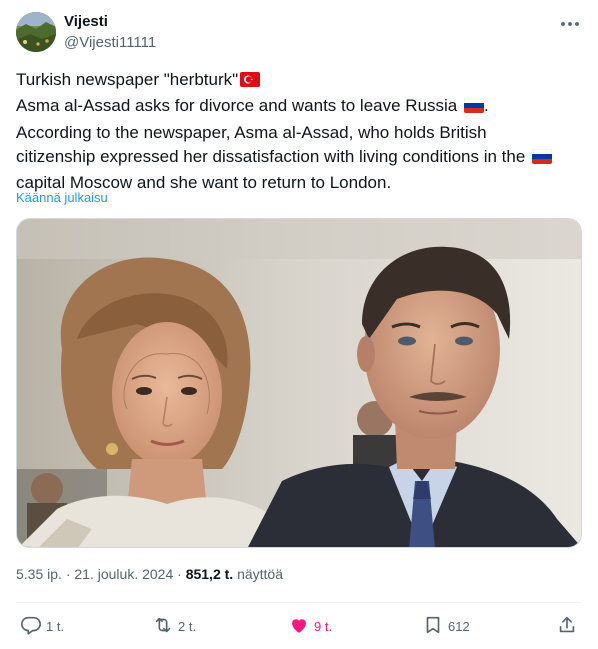 This screenshot has width=598, height=649. I want to click on repost-button: 2 t., so click(174, 626).